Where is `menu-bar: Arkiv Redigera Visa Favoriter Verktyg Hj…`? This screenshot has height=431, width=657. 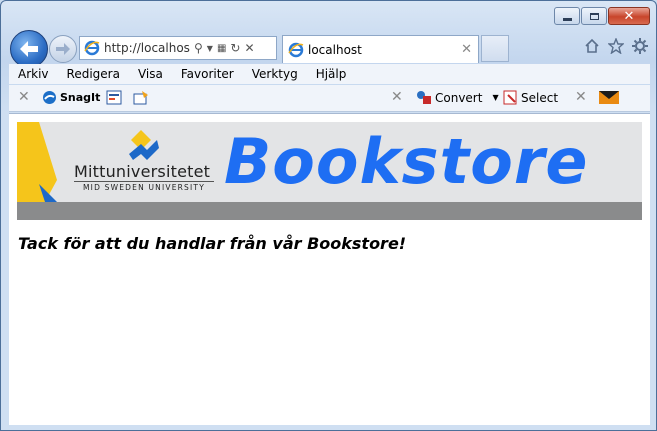
menu-bar: Arkiv Redigera Visa Favoriter Verktyg Hj… is located at coordinates (329, 74).